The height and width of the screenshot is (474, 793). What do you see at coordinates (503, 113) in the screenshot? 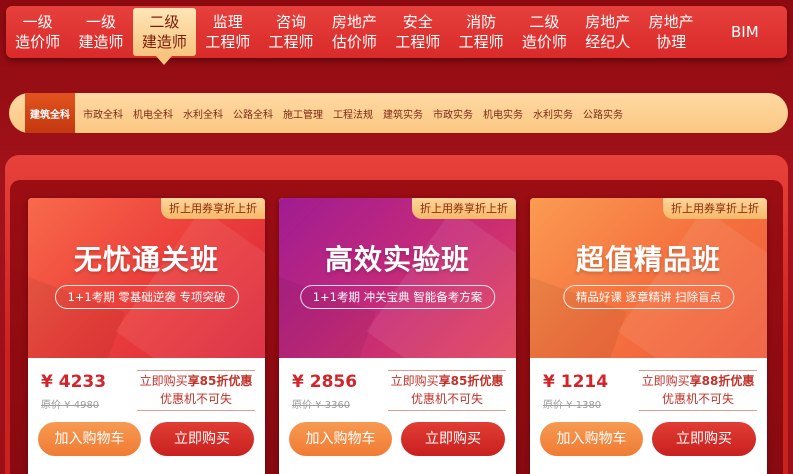
I see `tab-jidian-shiwu: 机电实务` at bounding box center [503, 113].